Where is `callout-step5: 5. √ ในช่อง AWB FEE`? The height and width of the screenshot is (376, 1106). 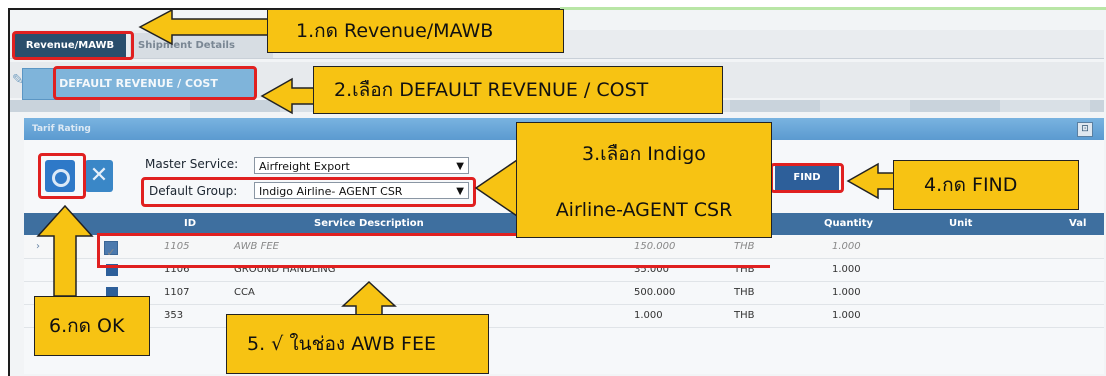 callout-step5: 5. √ ในช่อง AWB FEE is located at coordinates (357, 344).